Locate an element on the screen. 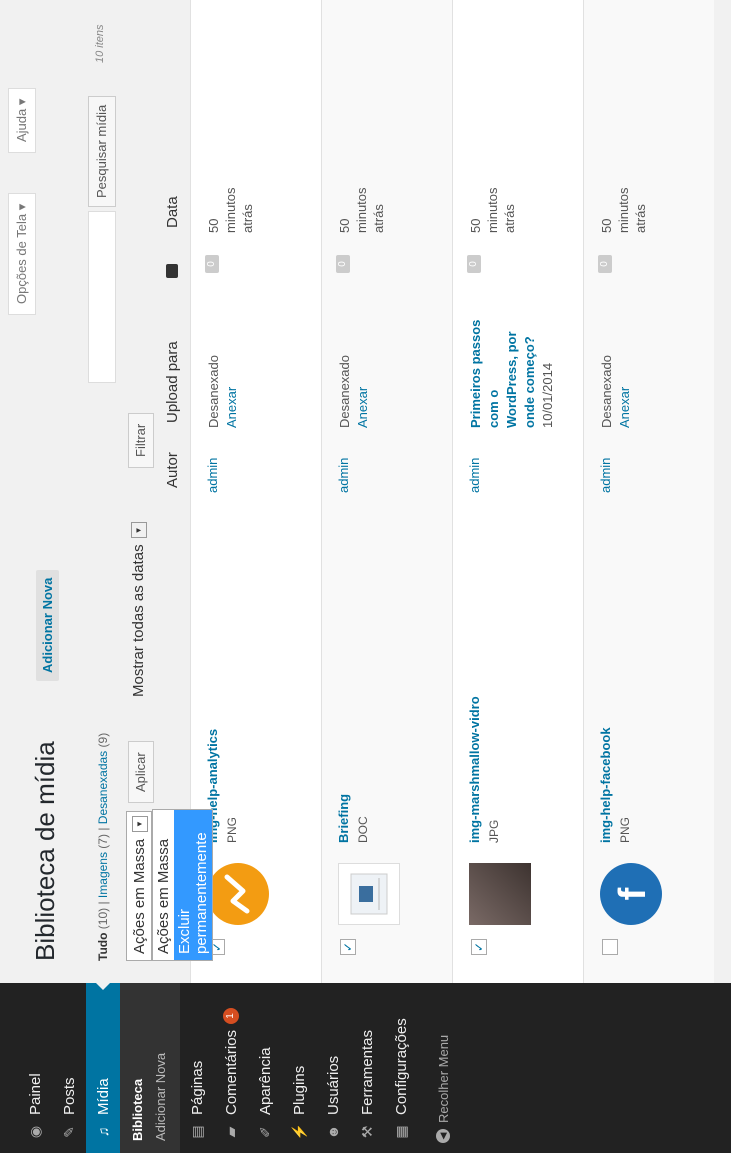 The width and height of the screenshot is (731, 1153). sidebar-item-plugins: ⚡ Plugins is located at coordinates (299, 1068).